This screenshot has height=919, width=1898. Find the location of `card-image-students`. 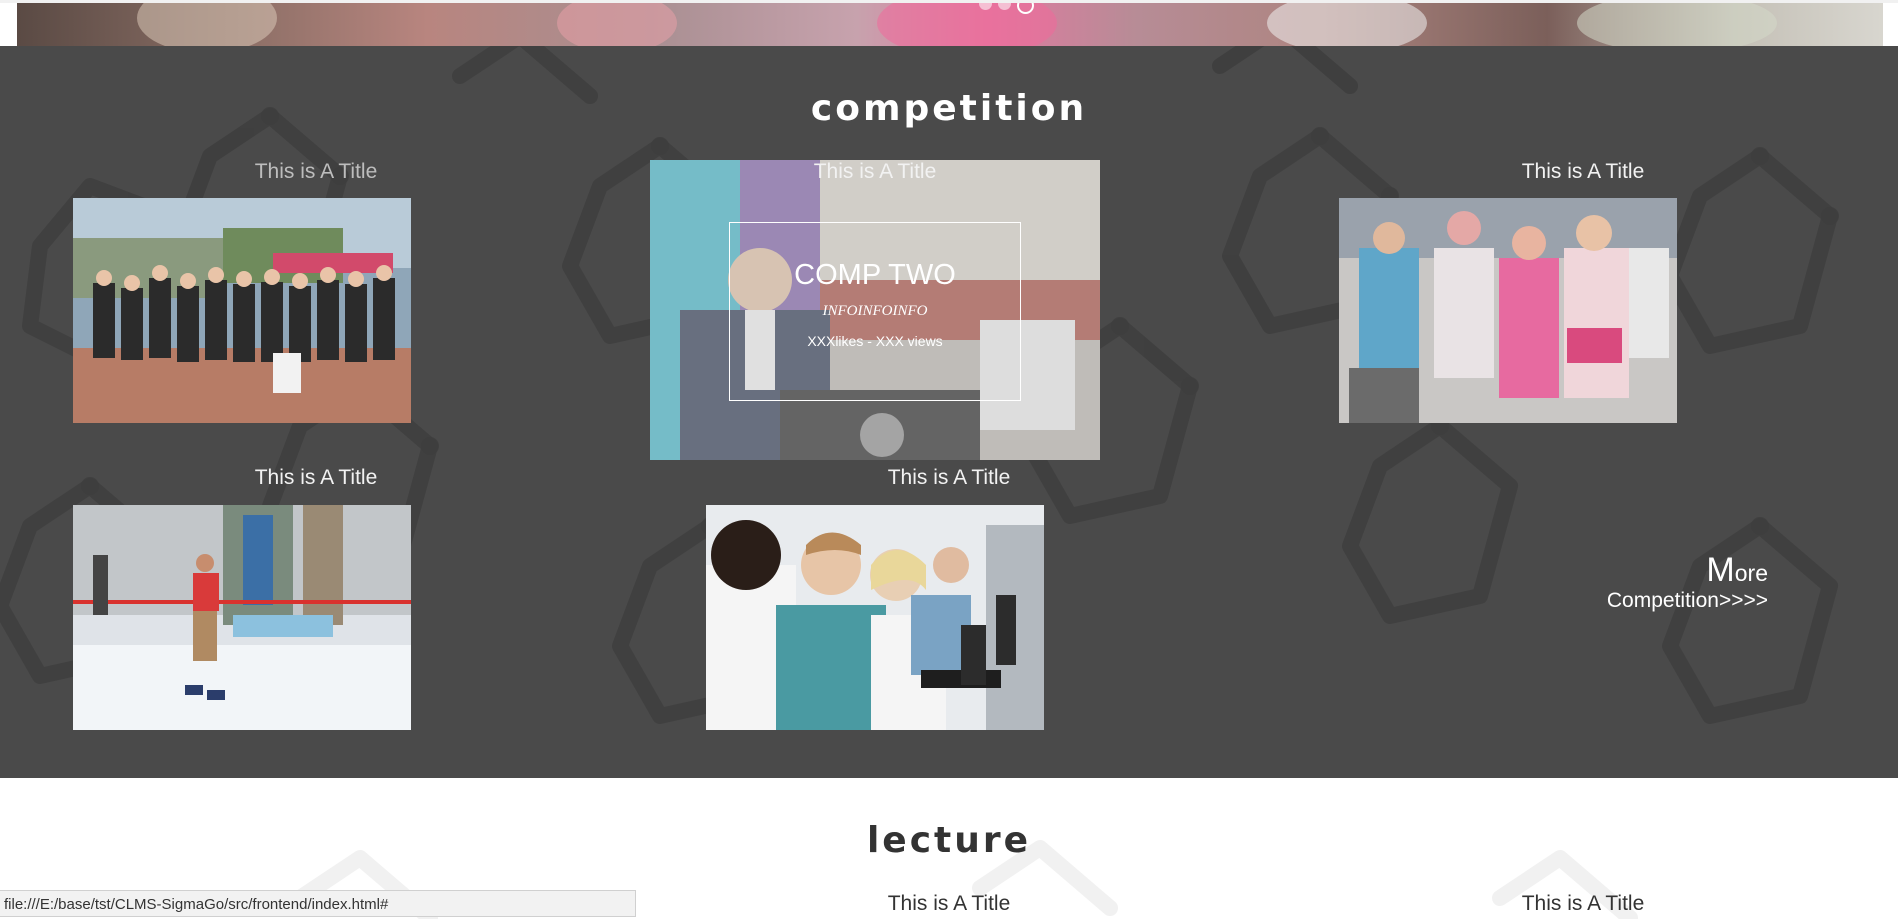

card-image-students is located at coordinates (875, 617).